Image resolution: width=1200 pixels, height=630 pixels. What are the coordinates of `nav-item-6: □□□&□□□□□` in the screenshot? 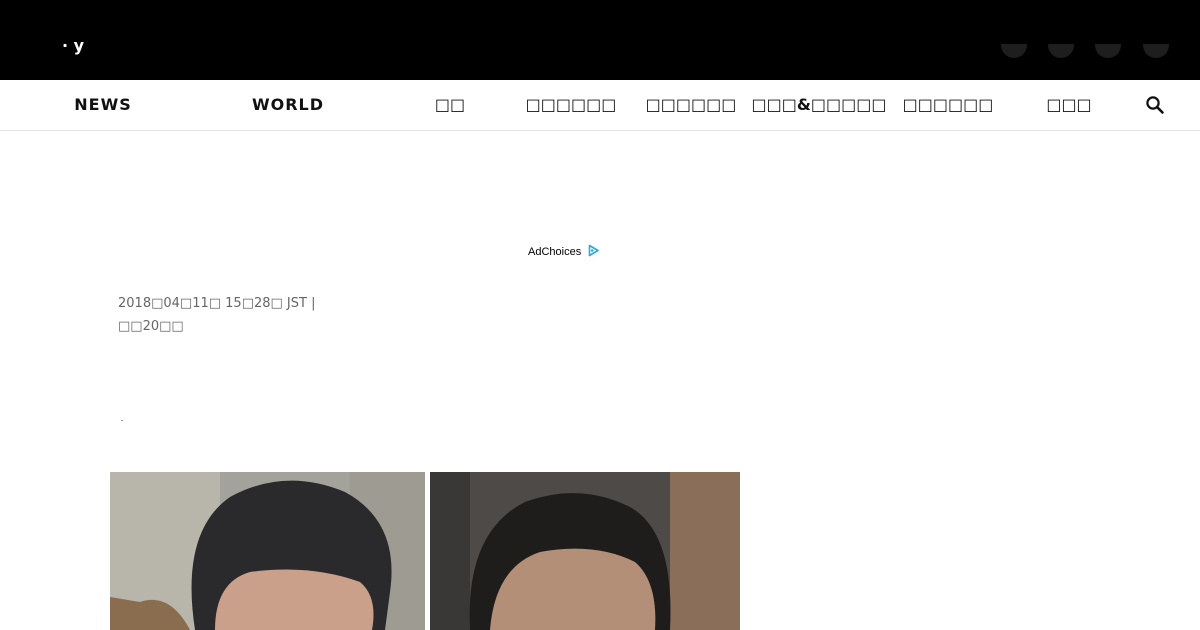 It's located at (819, 105).